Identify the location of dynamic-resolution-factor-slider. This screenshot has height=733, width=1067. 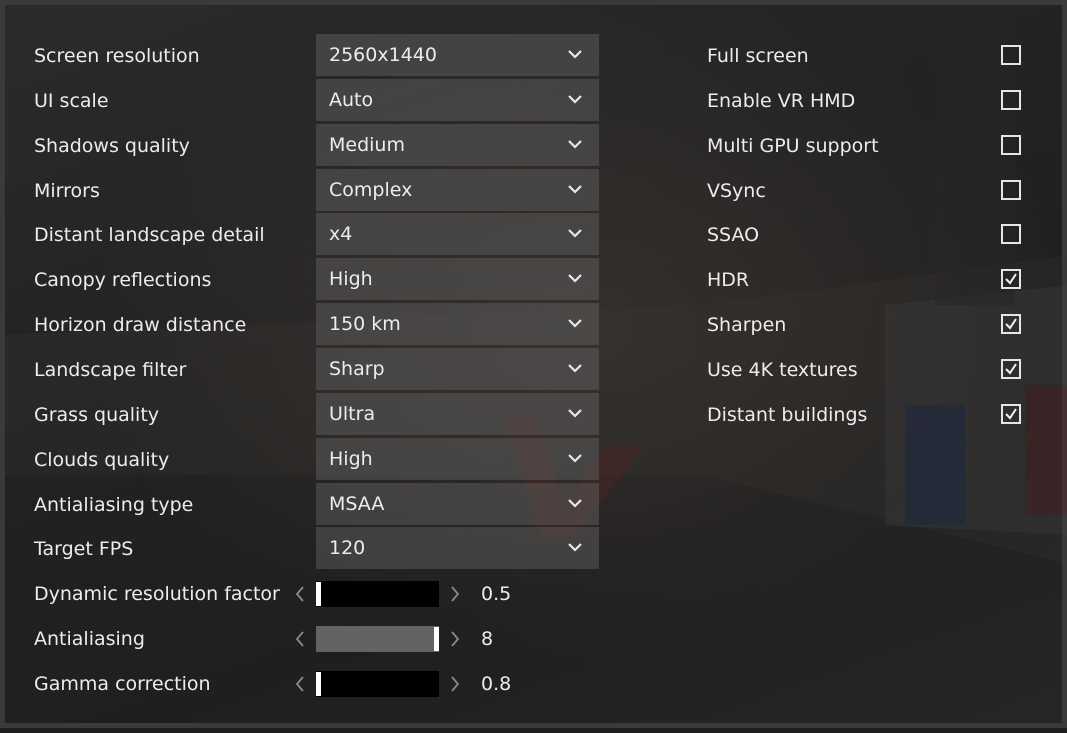
(377, 594).